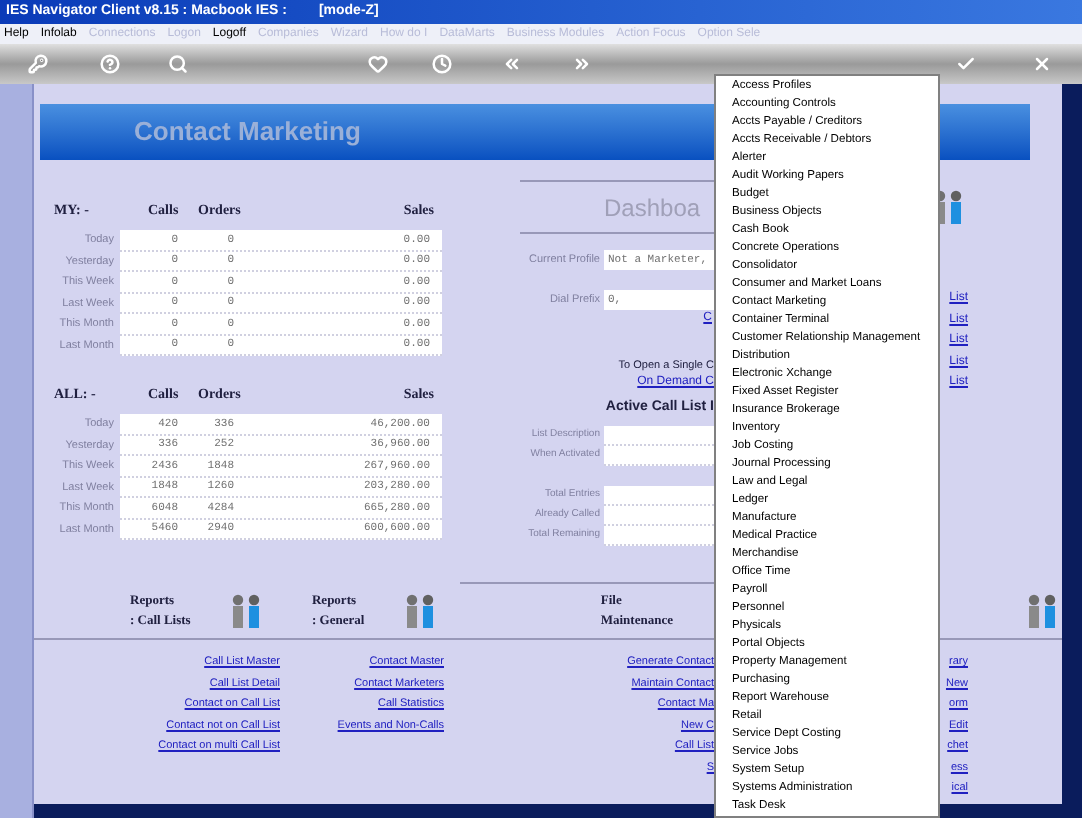  Describe the element at coordinates (38, 64) in the screenshot. I see `key-icon` at that location.